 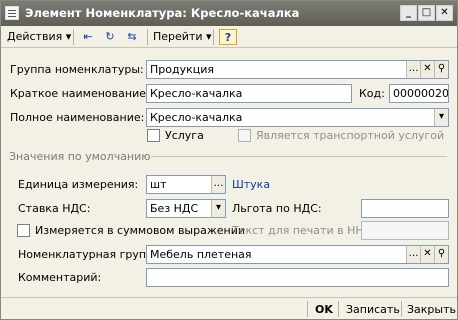 I want to click on dialog-footer: OK Записать Закрыть, so click(x=229, y=308).